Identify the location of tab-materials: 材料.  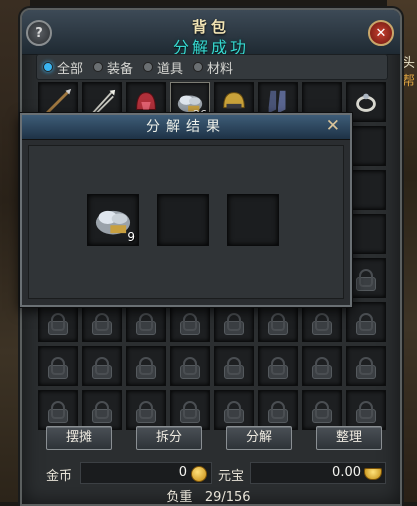
(213, 67).